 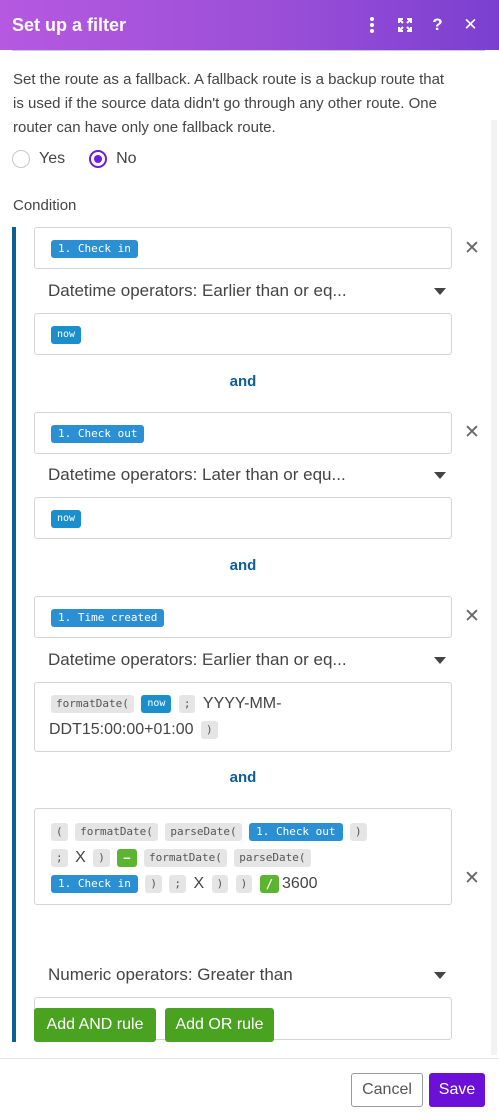 What do you see at coordinates (472, 616) in the screenshot?
I see `remove-condition-3-icon: ✕` at bounding box center [472, 616].